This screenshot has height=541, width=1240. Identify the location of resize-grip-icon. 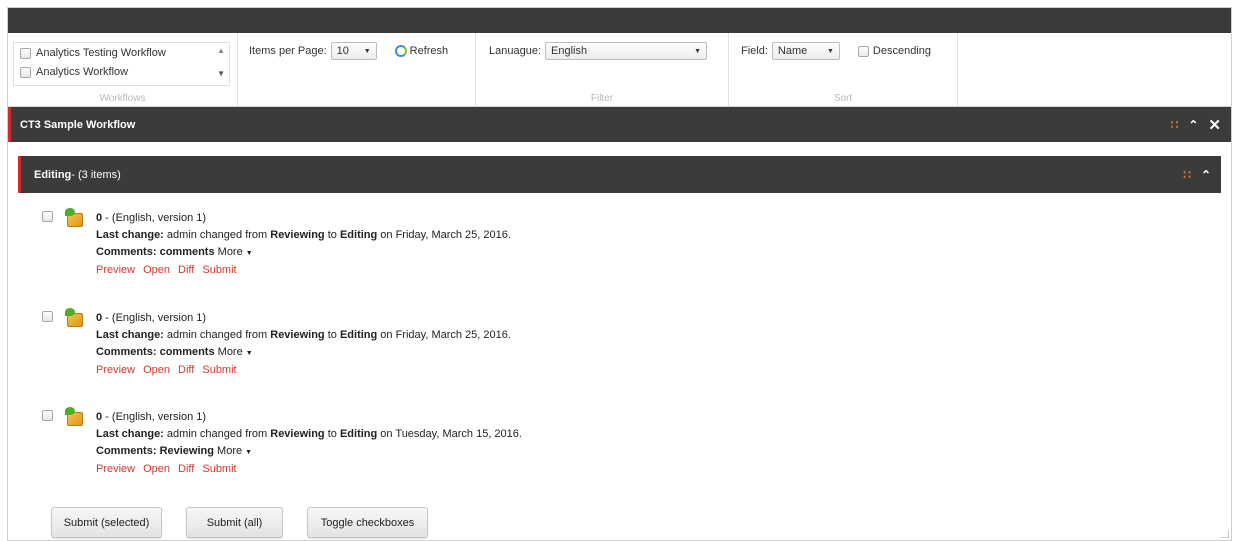
(1225, 534).